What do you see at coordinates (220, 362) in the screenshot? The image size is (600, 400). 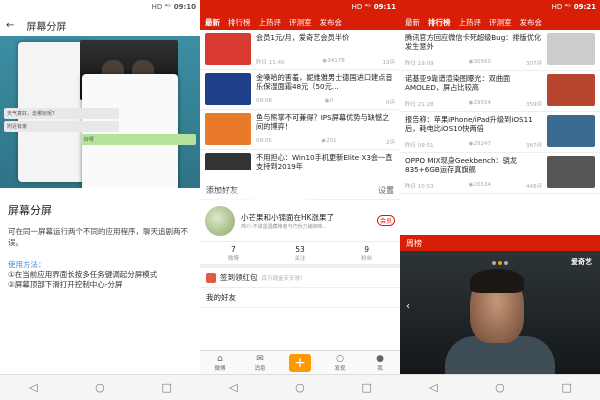 I see `tab-home: ⌂ 微博` at bounding box center [220, 362].